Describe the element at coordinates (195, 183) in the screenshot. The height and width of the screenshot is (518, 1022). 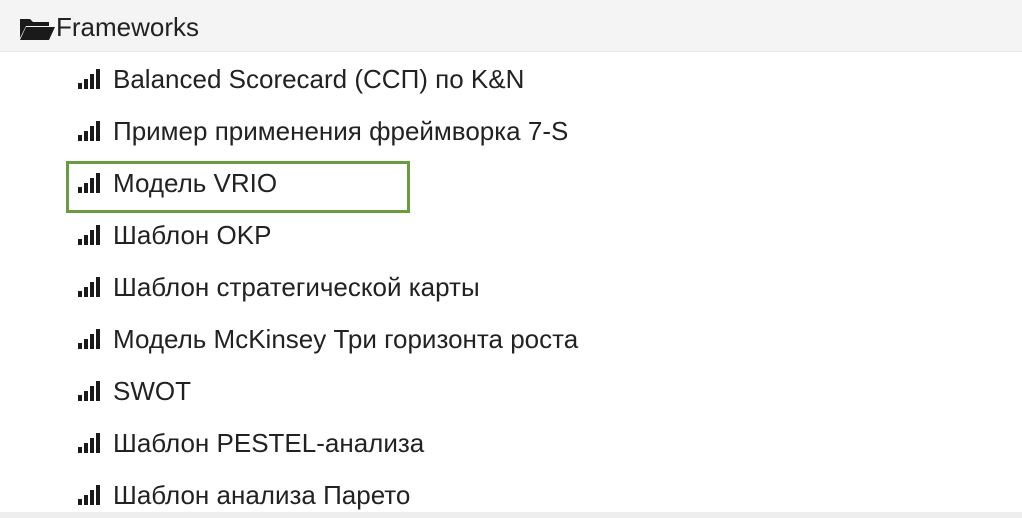
I see `list-item-label: Модель VRIO` at that location.